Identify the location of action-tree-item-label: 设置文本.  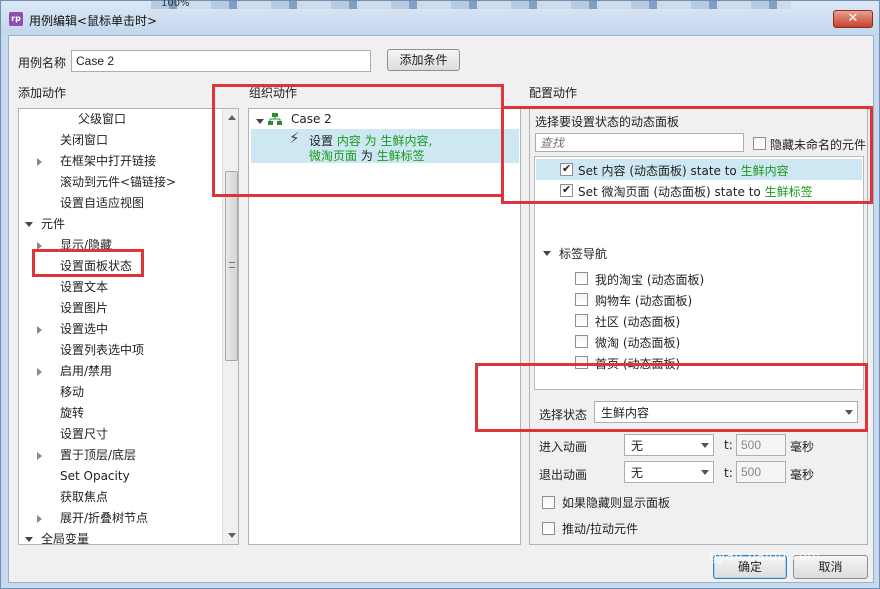
(84, 287).